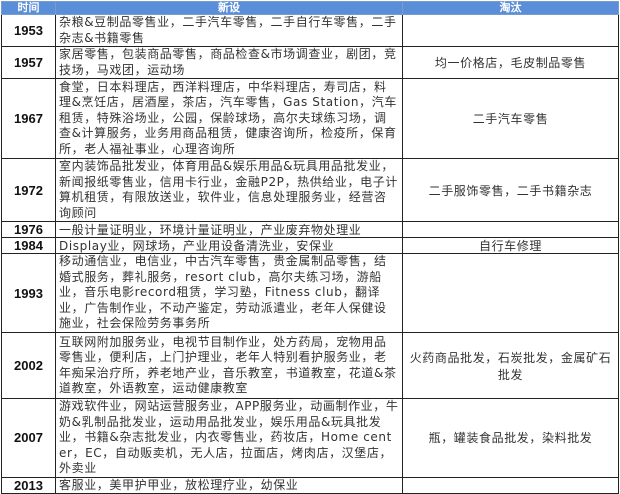 The height and width of the screenshot is (494, 620). I want to click on header-added: 新设, so click(229, 8).